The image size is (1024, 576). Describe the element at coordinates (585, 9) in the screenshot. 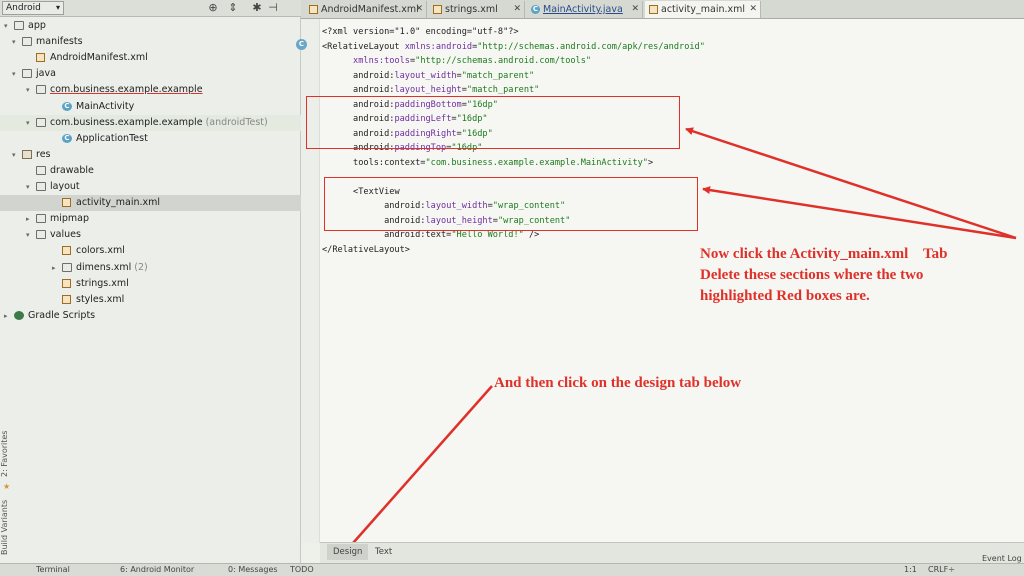

I see `editor-tab: C MainActivity.java ✕` at that location.